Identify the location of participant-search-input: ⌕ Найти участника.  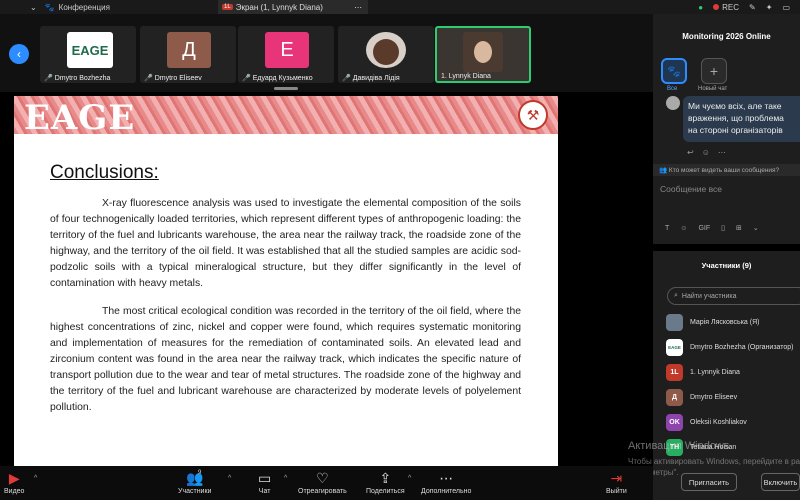
(733, 296).